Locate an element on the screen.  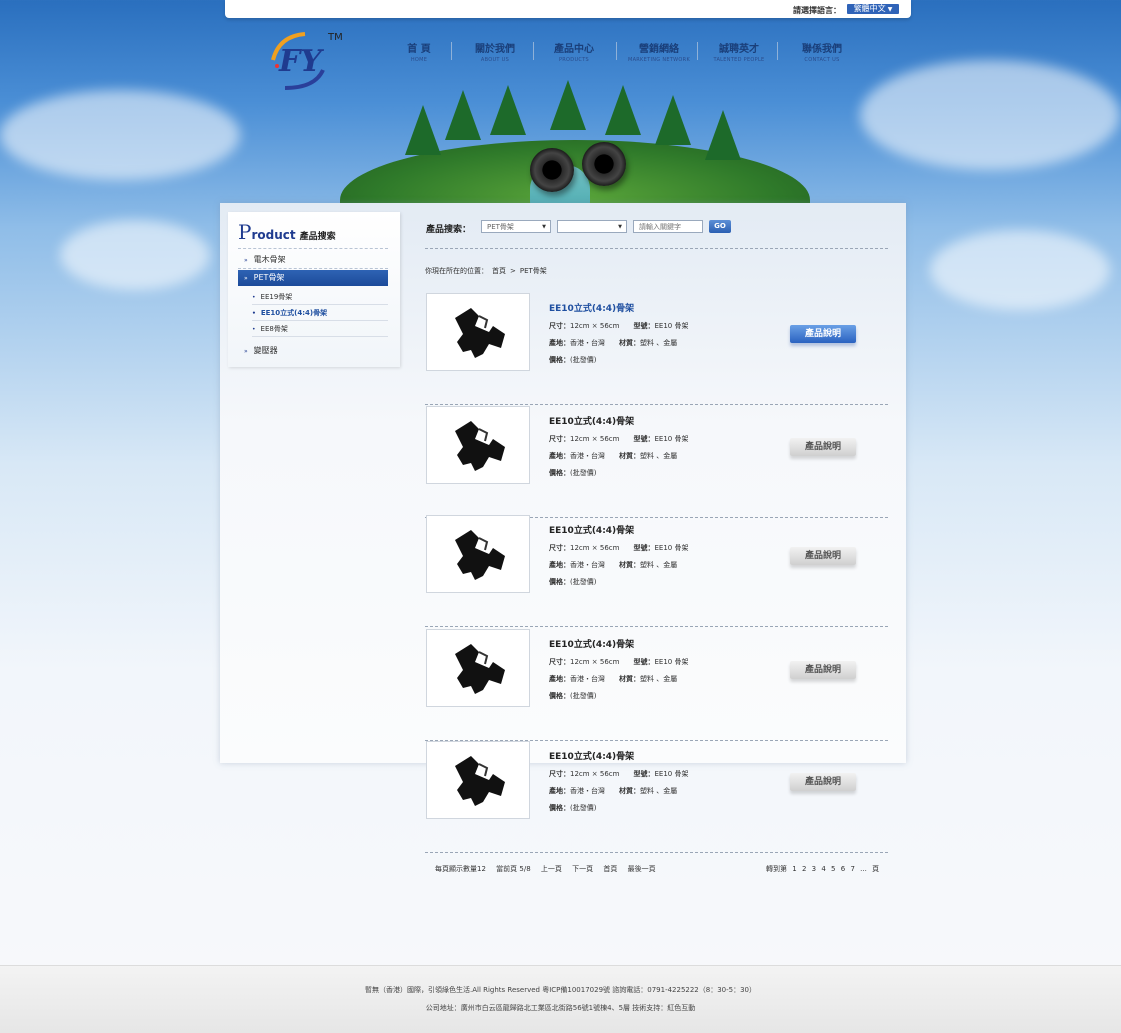
nav-label: 聯係我們 is located at coordinates (822, 49).